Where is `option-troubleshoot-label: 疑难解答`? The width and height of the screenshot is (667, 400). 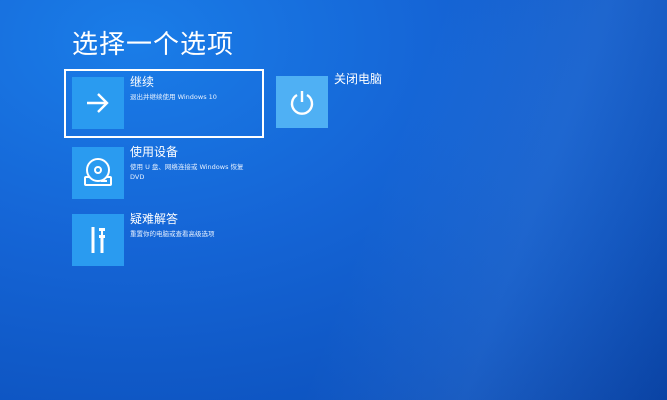 option-troubleshoot-label: 疑难解答 is located at coordinates (154, 219).